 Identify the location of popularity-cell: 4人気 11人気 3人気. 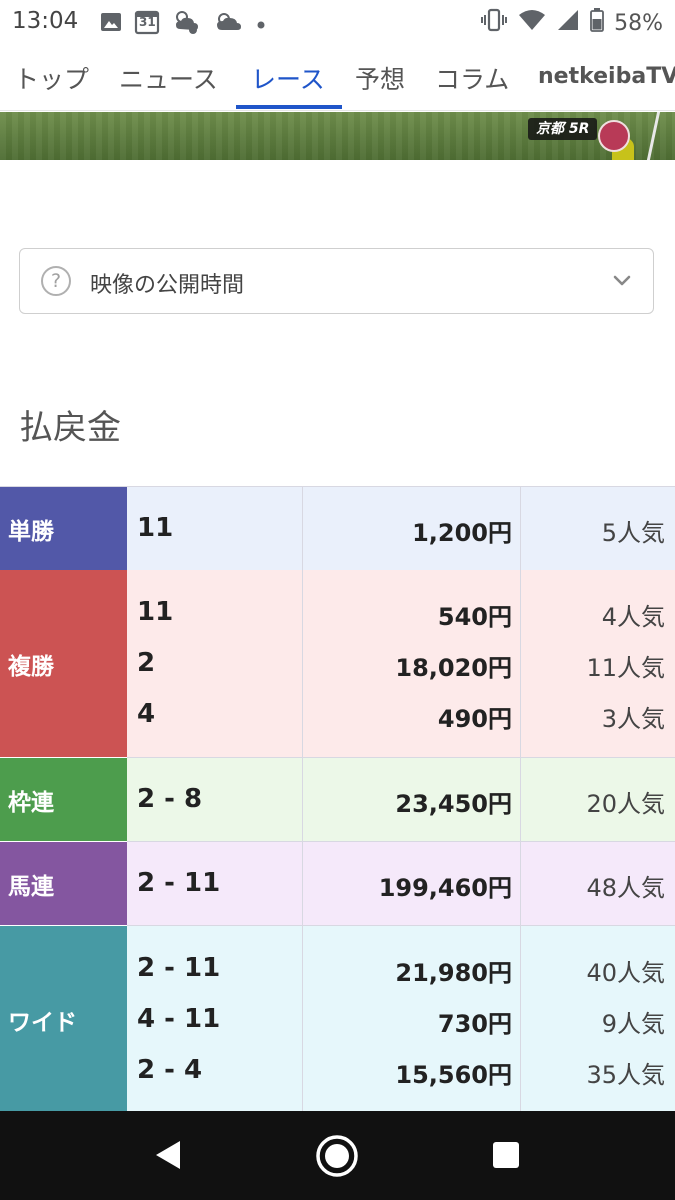
(598, 664).